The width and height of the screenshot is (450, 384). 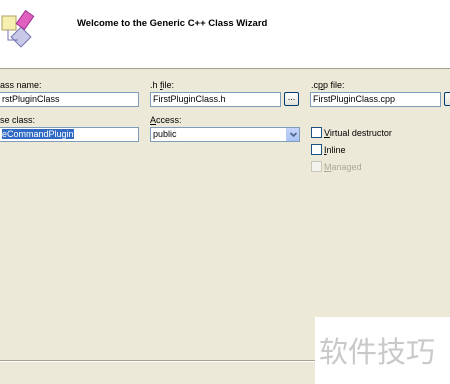 I want to click on class-wizard-icon, so click(x=18, y=29).